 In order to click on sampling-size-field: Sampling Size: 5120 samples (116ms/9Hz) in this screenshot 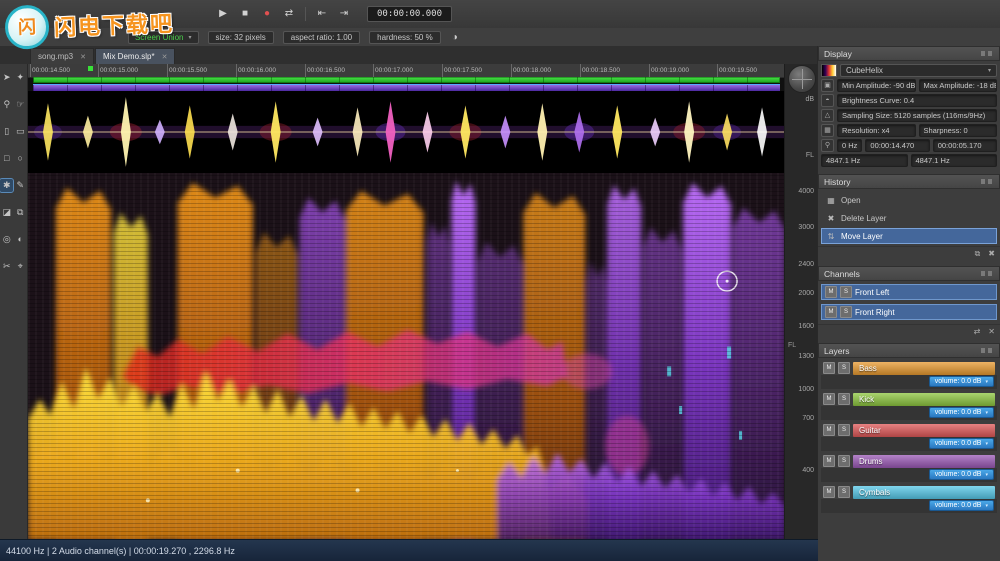, I will do `click(917, 115)`.